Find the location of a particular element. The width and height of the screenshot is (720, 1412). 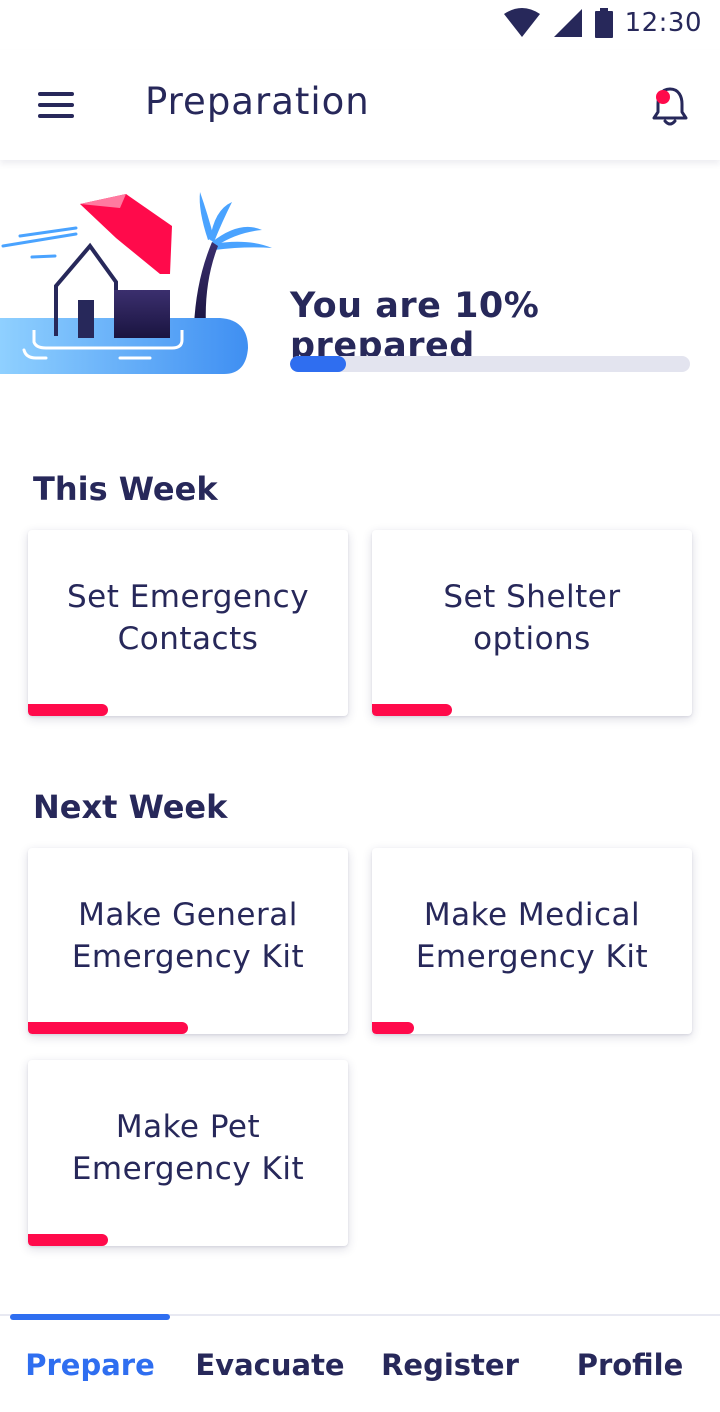

app-bar: Preparation is located at coordinates (360, 105).